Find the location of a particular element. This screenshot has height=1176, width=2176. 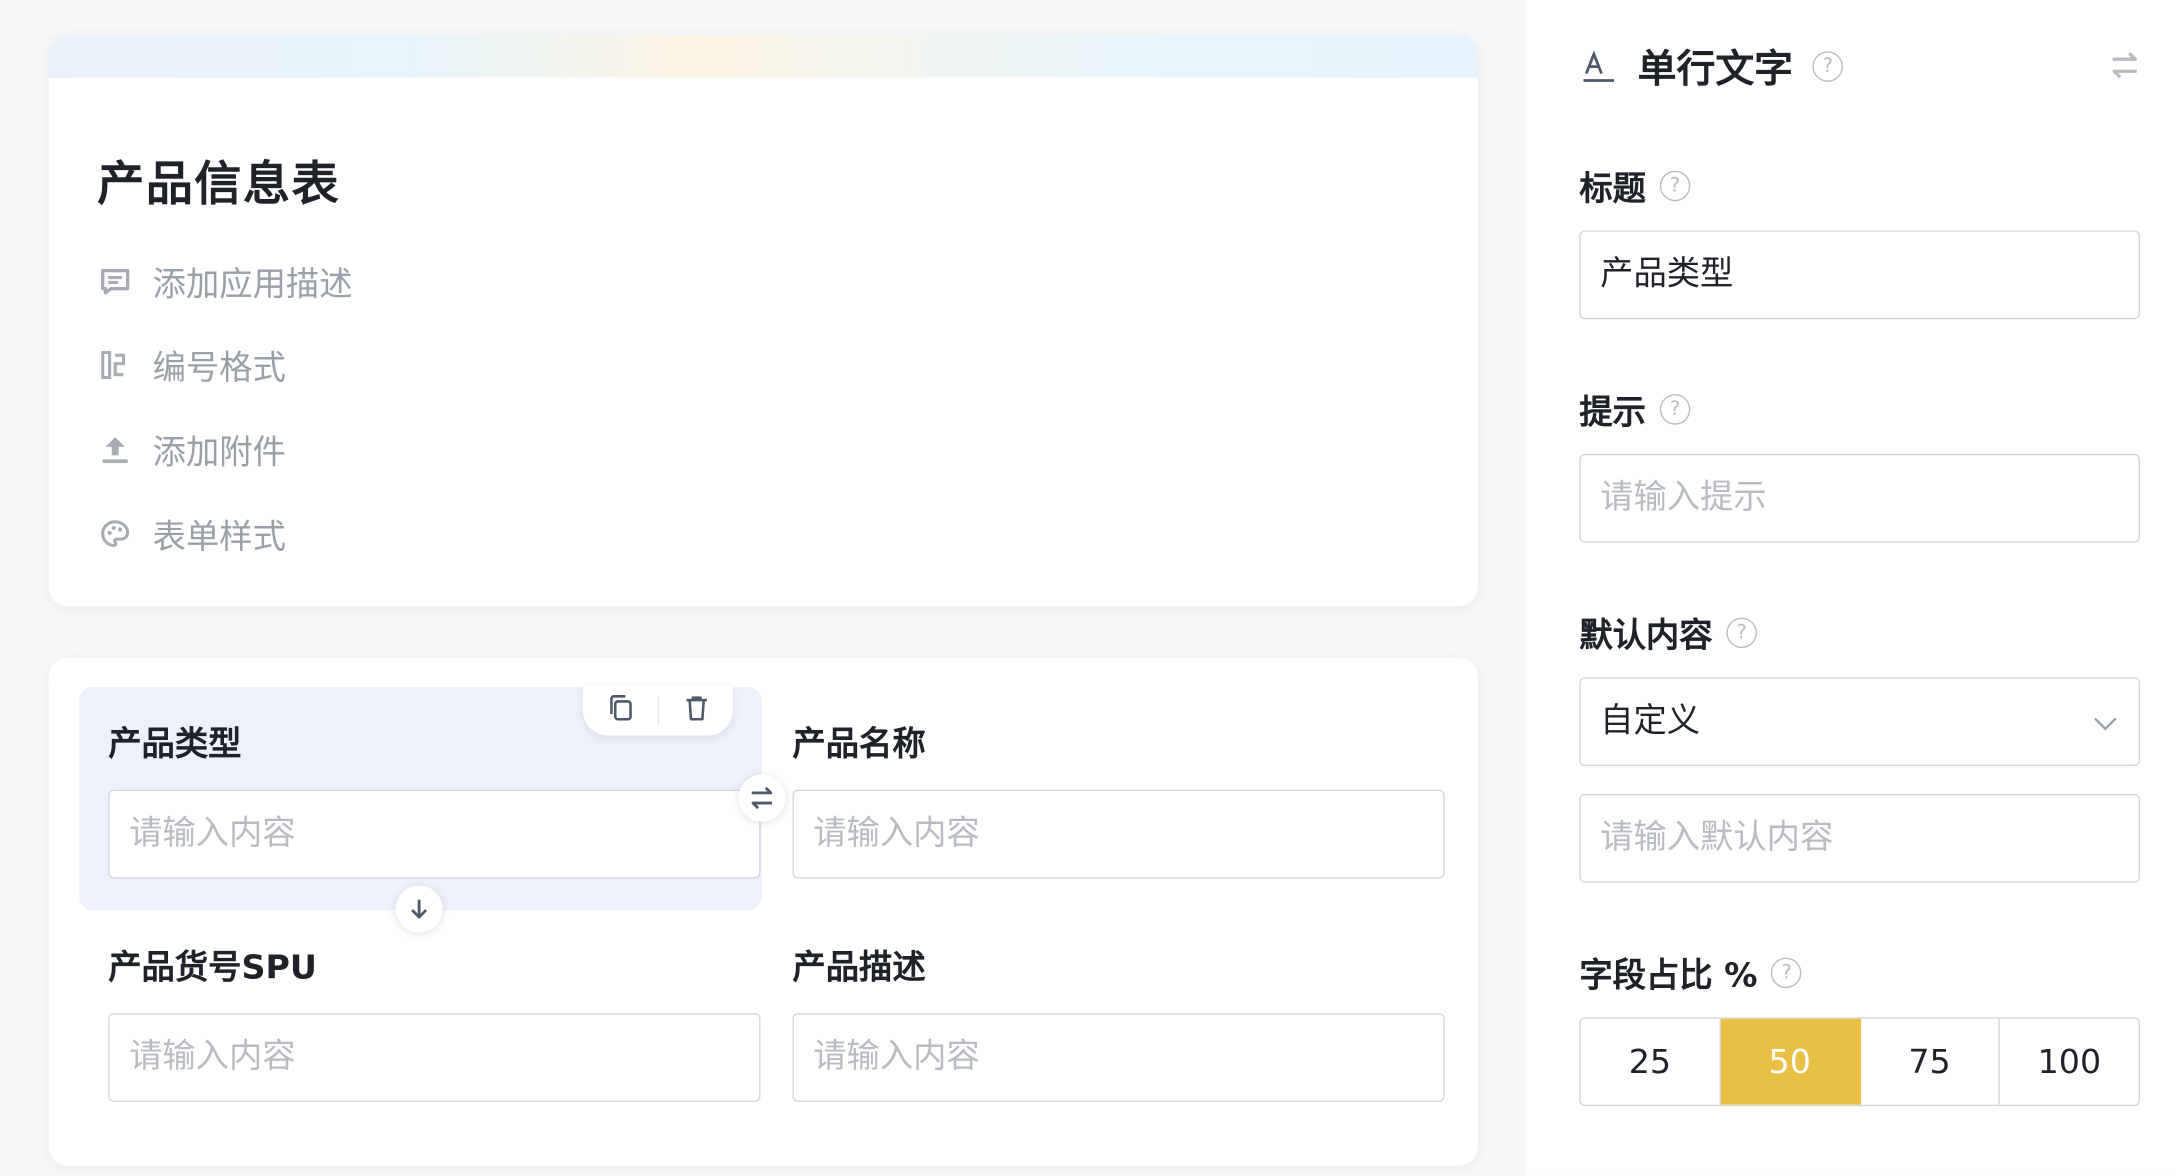

field-product-type: 产品类型 请输入内容 is located at coordinates (434, 797).